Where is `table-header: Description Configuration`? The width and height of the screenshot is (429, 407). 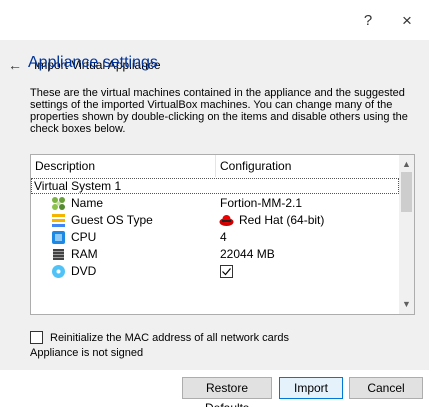 table-header: Description Configuration is located at coordinates (222, 166).